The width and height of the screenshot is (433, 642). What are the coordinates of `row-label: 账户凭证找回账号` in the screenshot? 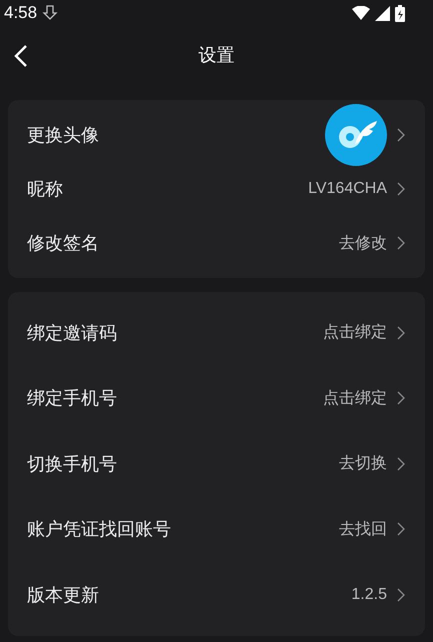 It's located at (99, 530).